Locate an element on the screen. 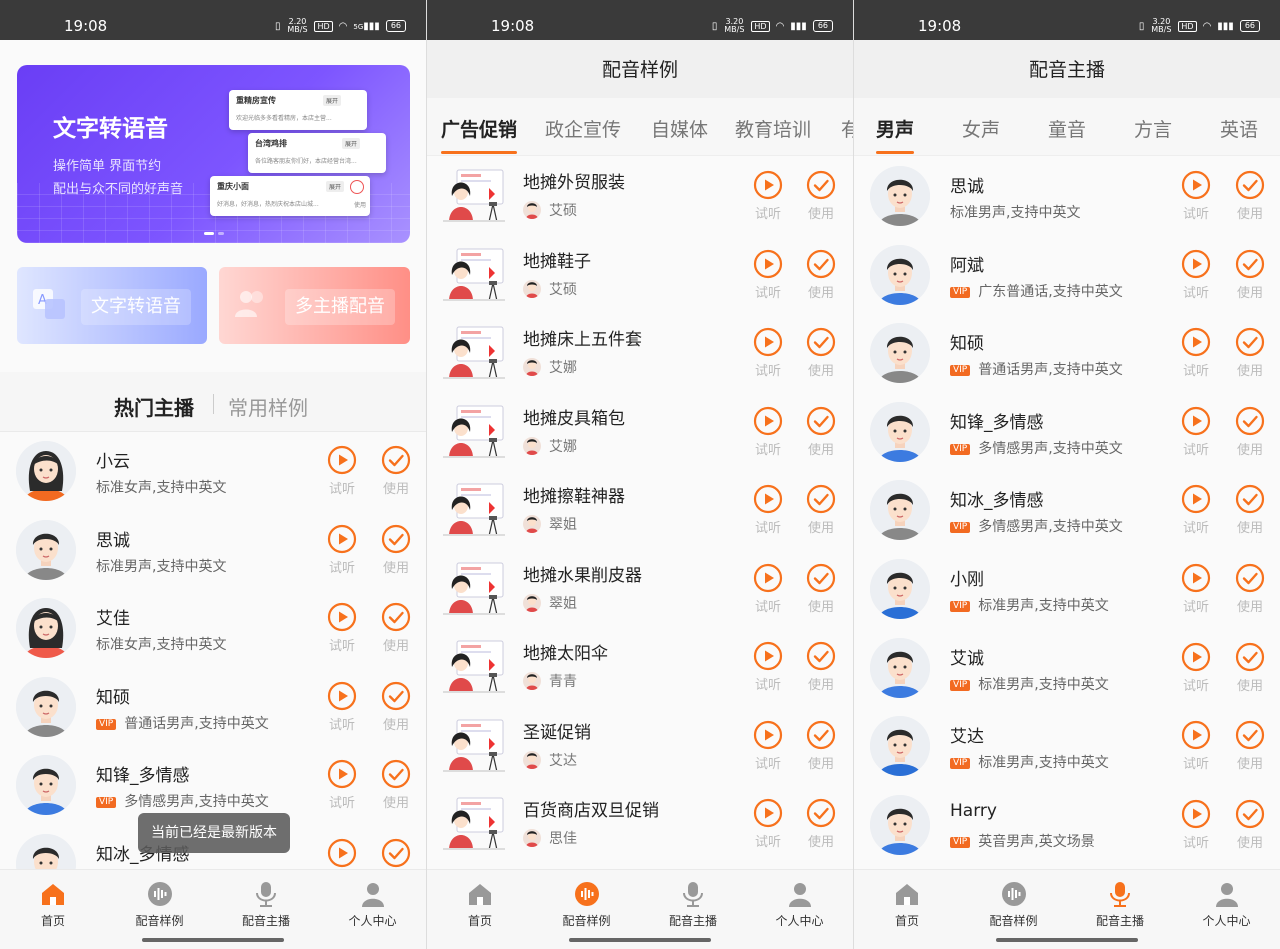  list-item: 百货商店双旦促销 思佳 试听 使用 is located at coordinates (640, 831).